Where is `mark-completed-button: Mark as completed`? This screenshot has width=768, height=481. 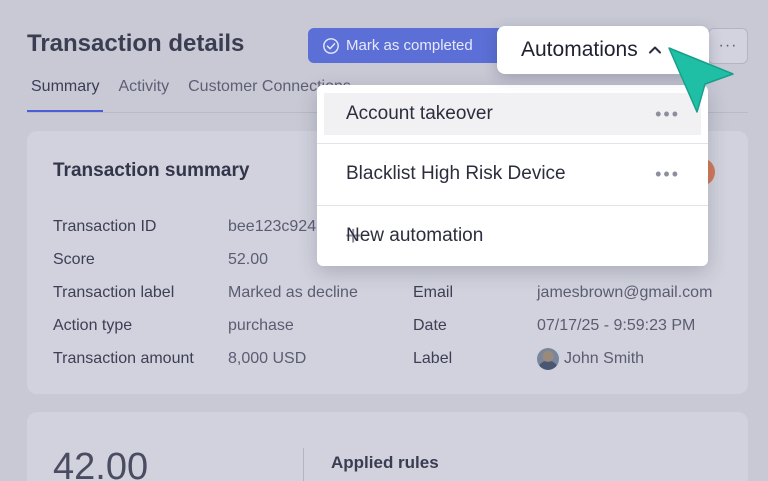 mark-completed-button: Mark as completed is located at coordinates (406, 45).